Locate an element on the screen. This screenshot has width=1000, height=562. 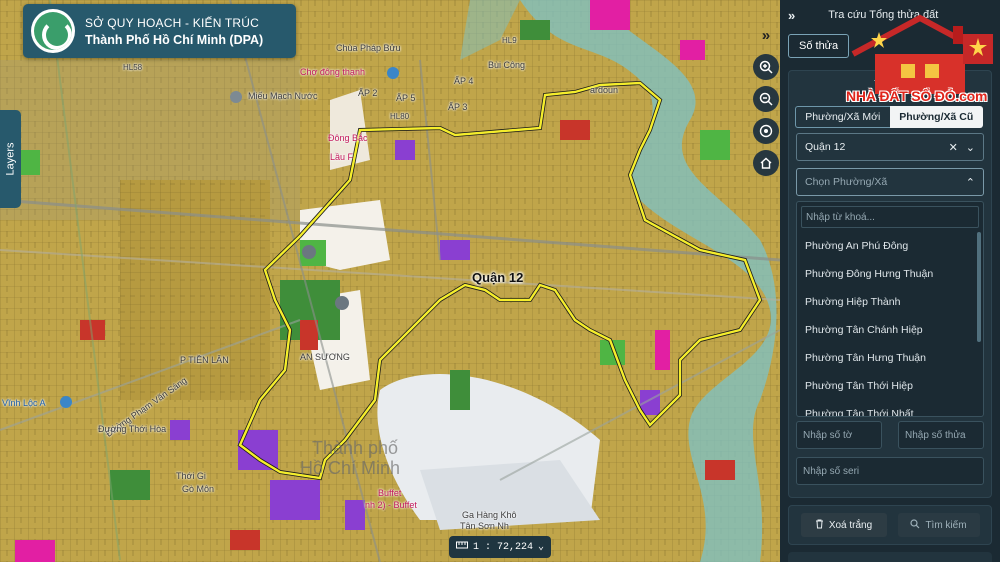
map-label-lau: Lầu F is located at coordinates (342, 157).